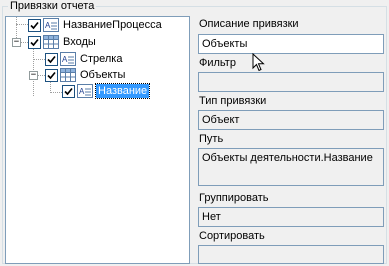 The width and height of the screenshot is (389, 266). Describe the element at coordinates (232, 236) in the screenshot. I see `sort-label: Сортировать` at that location.